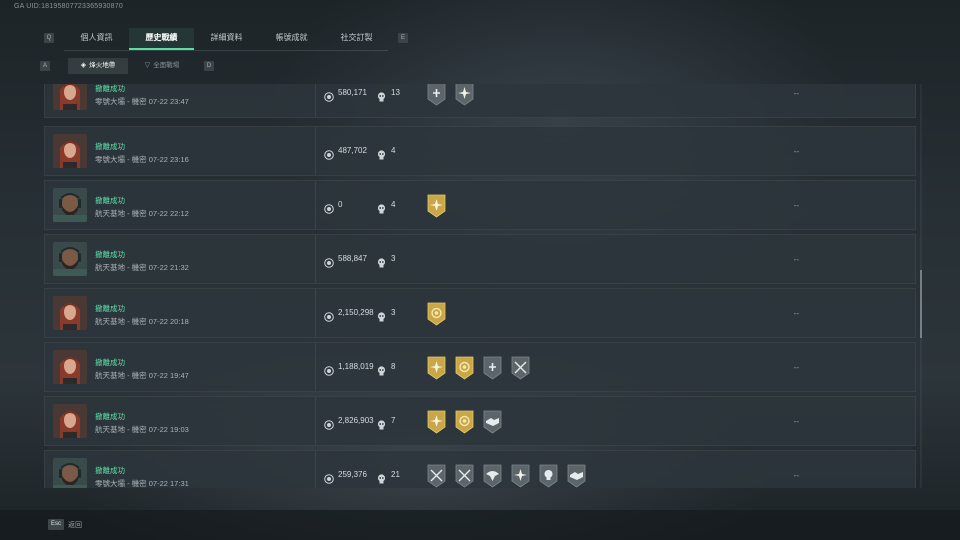 Image resolution: width=960 pixels, height=540 pixels. What do you see at coordinates (226, 50) in the screenshot?
I see `tab-divider` at bounding box center [226, 50].